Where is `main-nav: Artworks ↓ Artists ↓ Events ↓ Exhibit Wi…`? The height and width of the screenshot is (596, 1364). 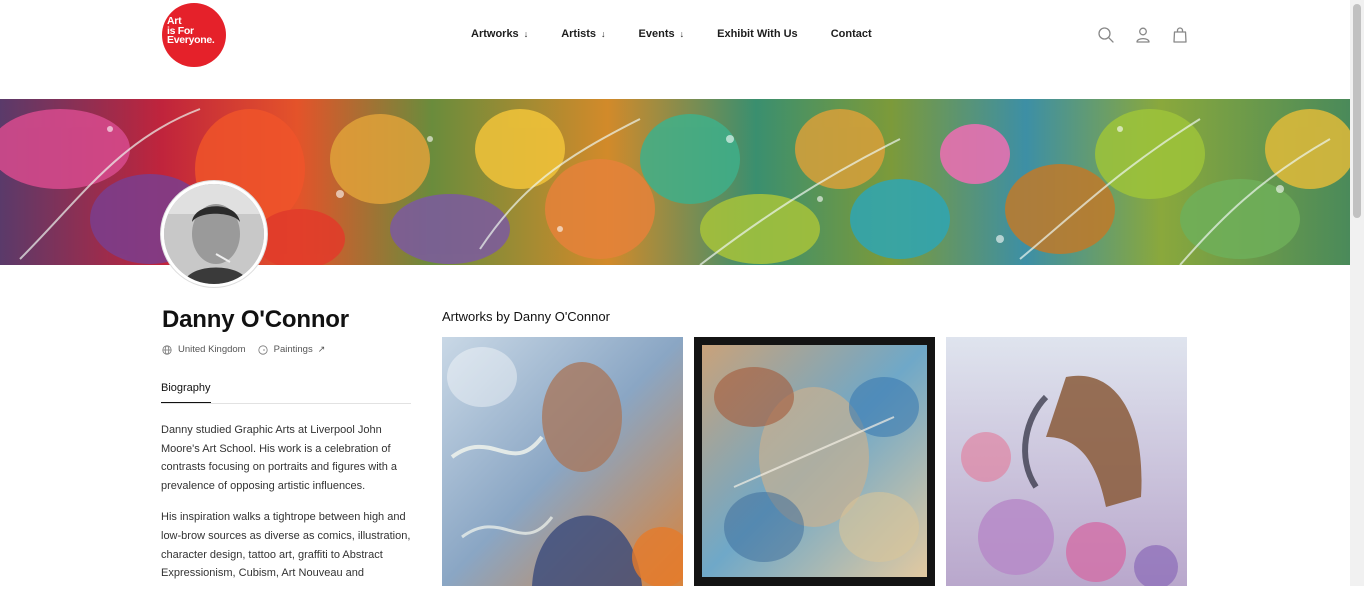
main-nav: Artworks ↓ Artists ↓ Events ↓ Exhibit Wi… is located at coordinates (688, 34).